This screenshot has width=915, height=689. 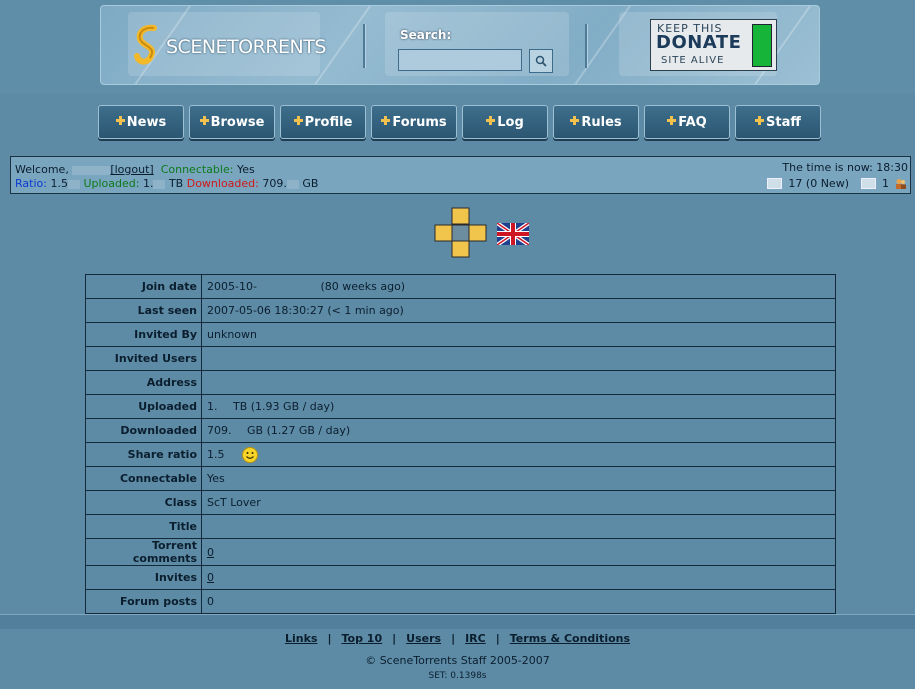 I want to click on sentbox-icon, so click(x=868, y=183).